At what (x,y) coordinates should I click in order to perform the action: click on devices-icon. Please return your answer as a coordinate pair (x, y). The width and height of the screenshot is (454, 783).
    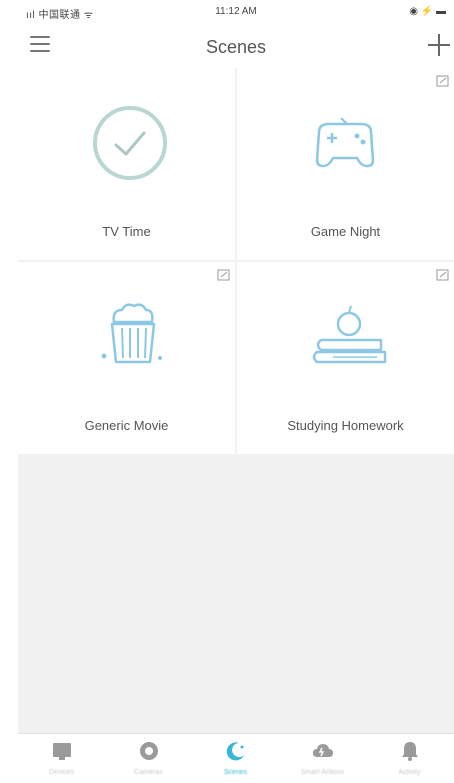
    Looking at the image, I should click on (62, 751).